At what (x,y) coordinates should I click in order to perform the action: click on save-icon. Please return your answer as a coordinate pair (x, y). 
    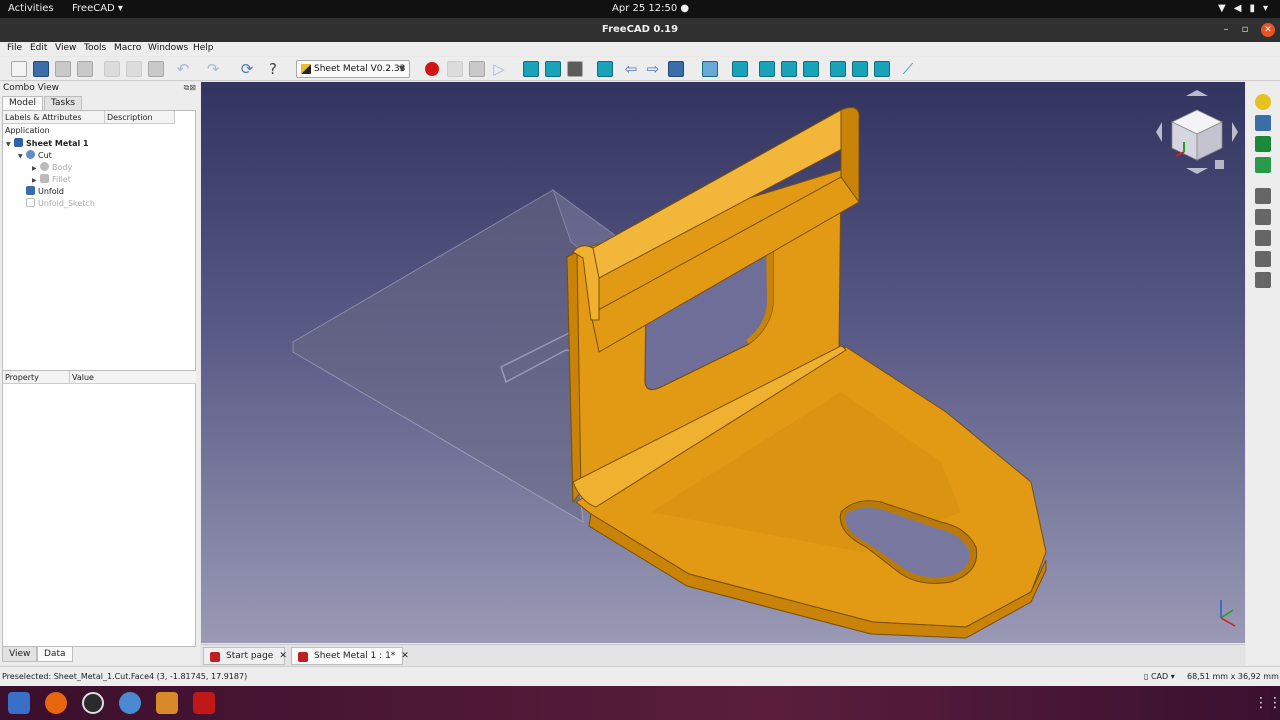
    Looking at the image, I should click on (63, 69).